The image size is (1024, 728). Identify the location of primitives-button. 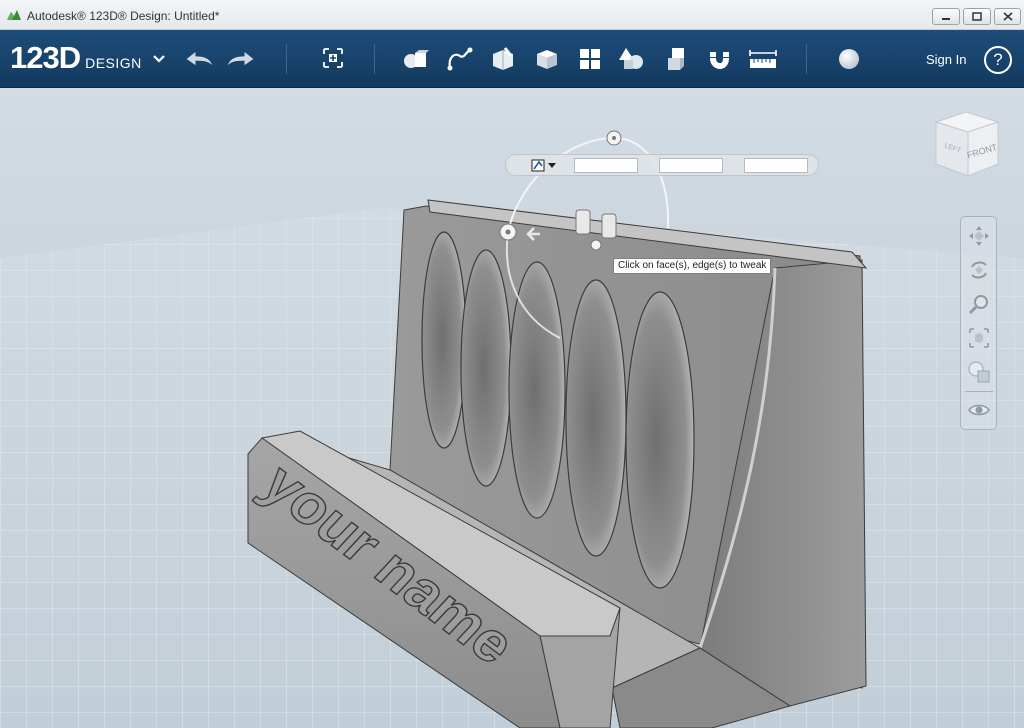
(416, 59).